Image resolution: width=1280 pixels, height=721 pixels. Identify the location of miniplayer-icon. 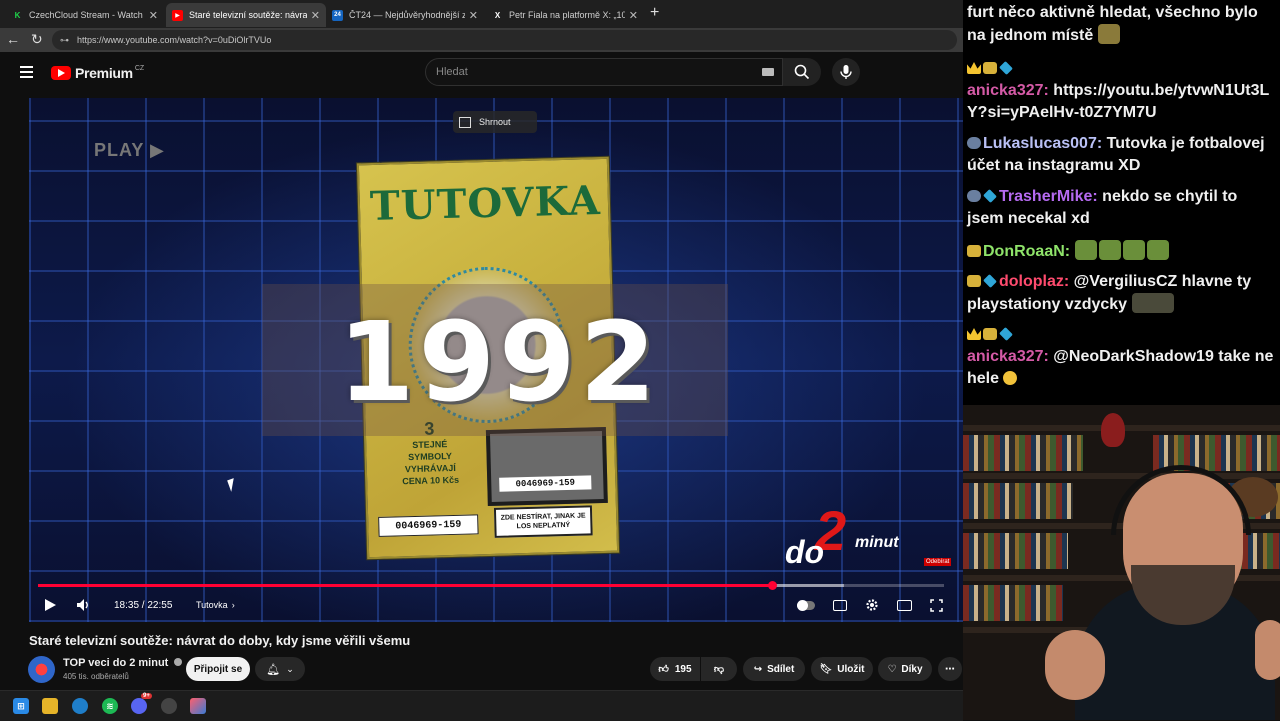
(904, 605).